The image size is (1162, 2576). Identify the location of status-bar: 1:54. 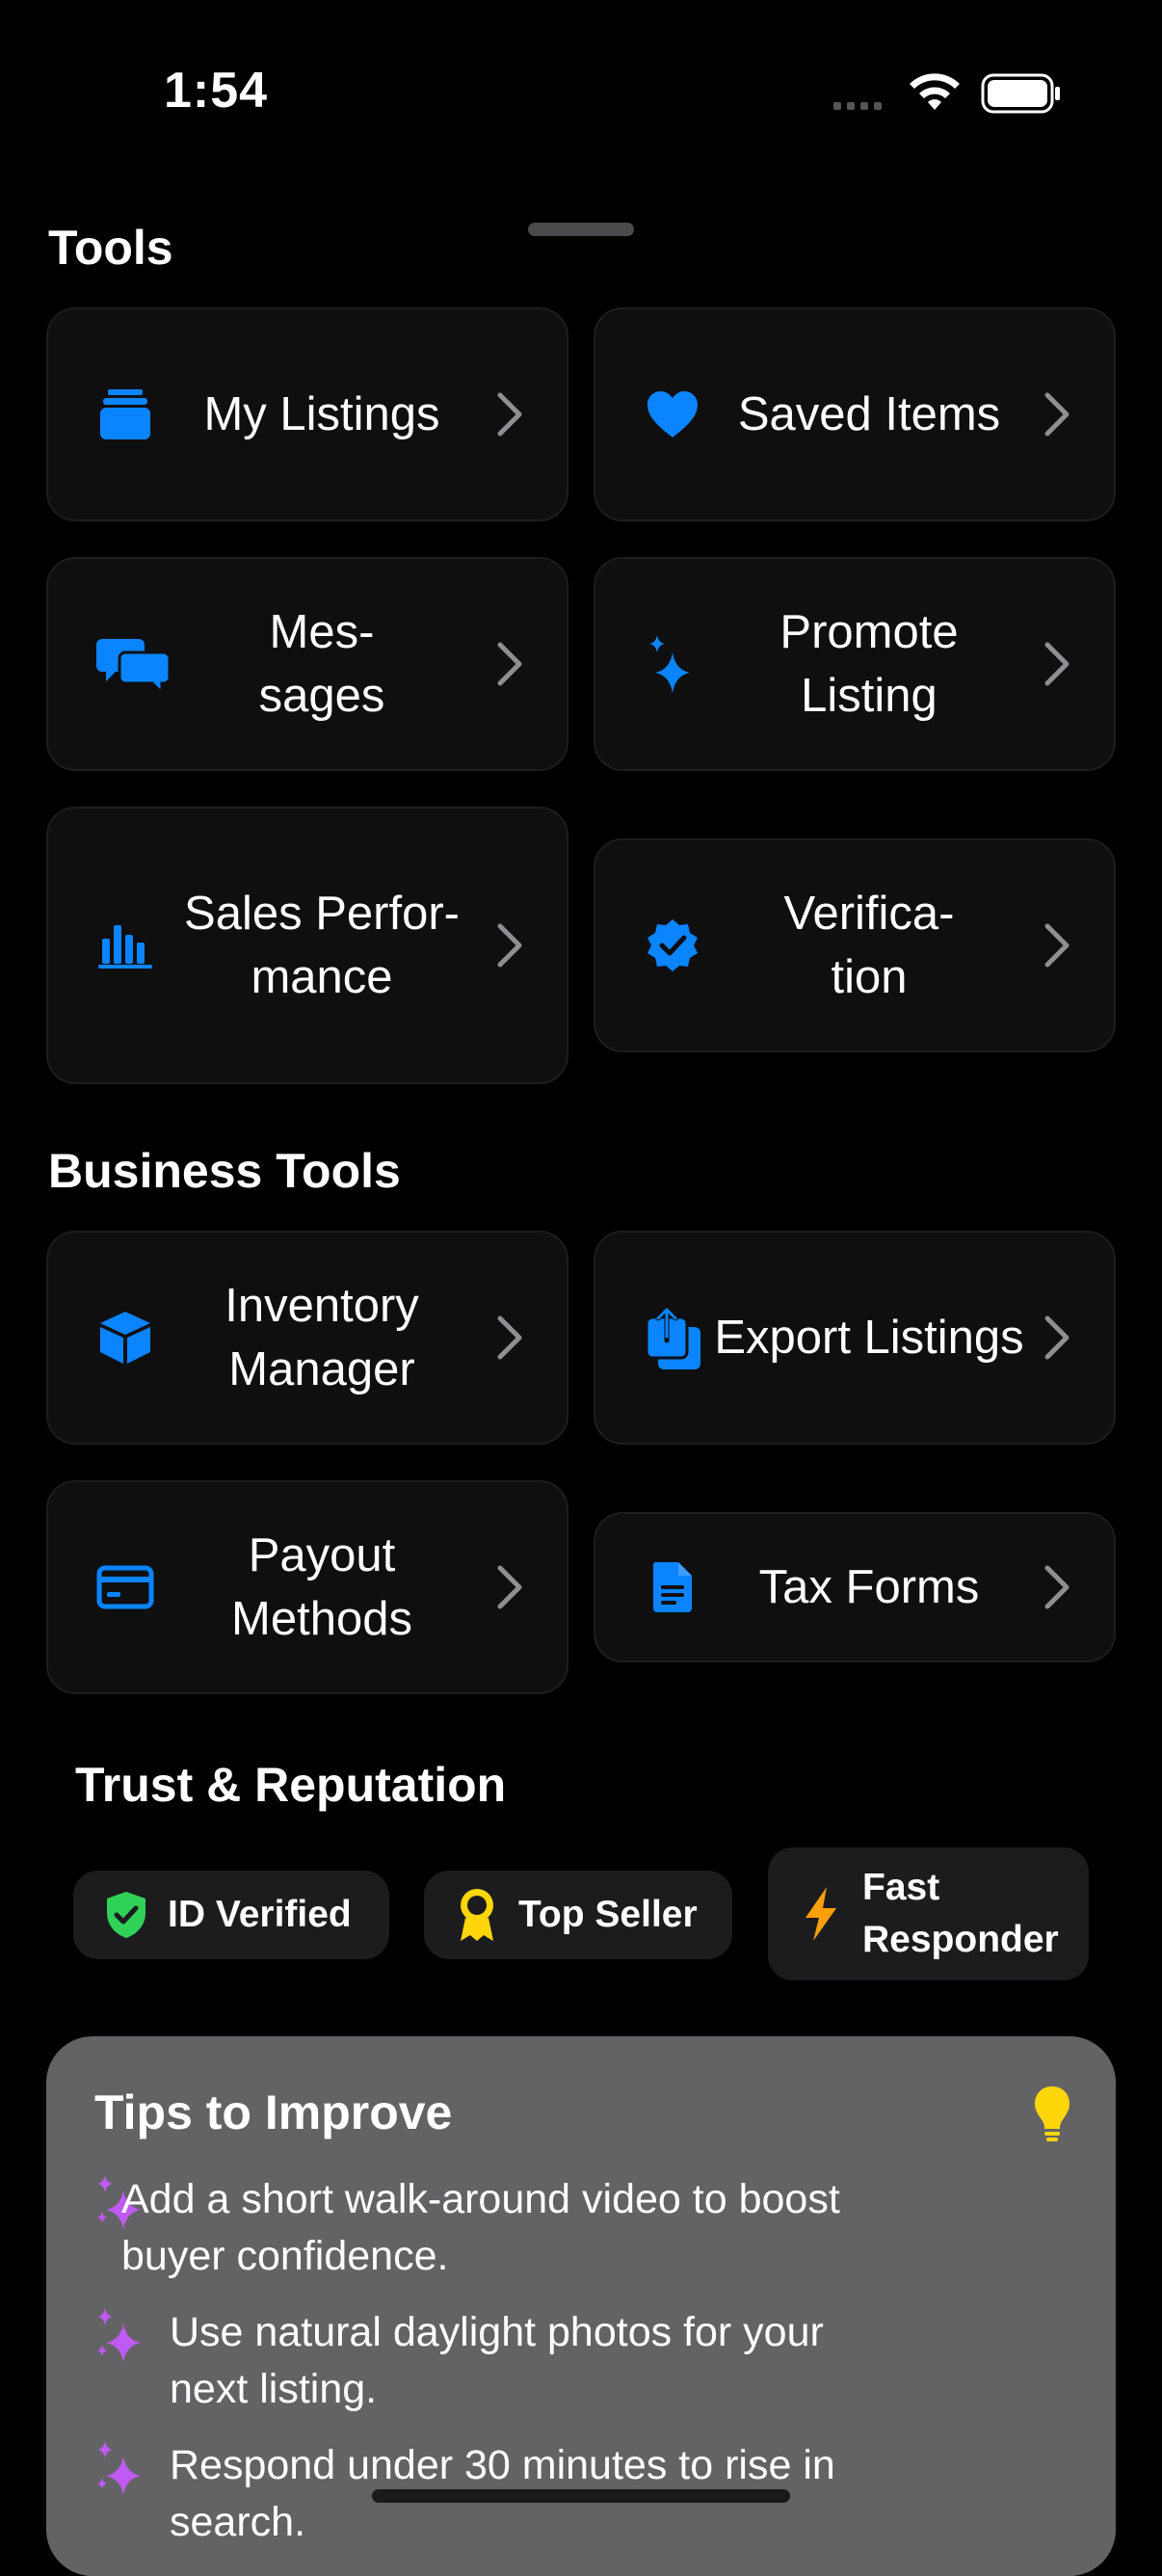
(581, 91).